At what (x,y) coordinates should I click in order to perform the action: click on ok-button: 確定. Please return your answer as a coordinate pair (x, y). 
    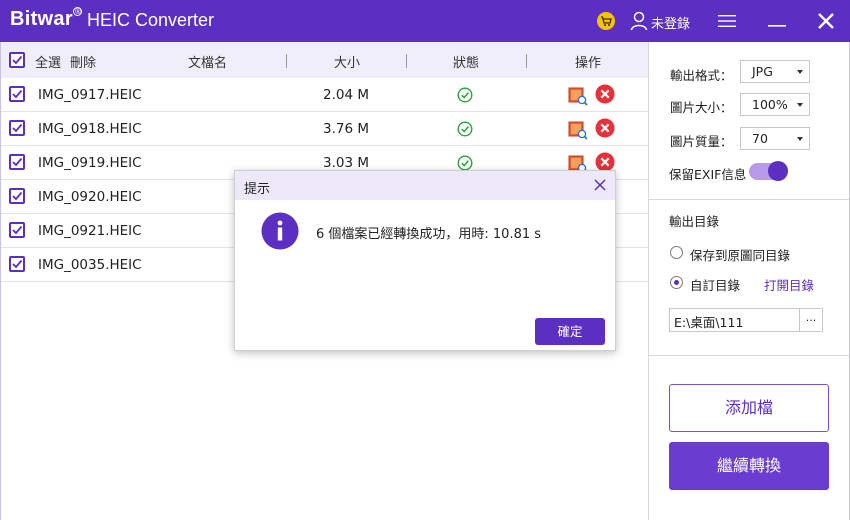
    Looking at the image, I should click on (570, 331).